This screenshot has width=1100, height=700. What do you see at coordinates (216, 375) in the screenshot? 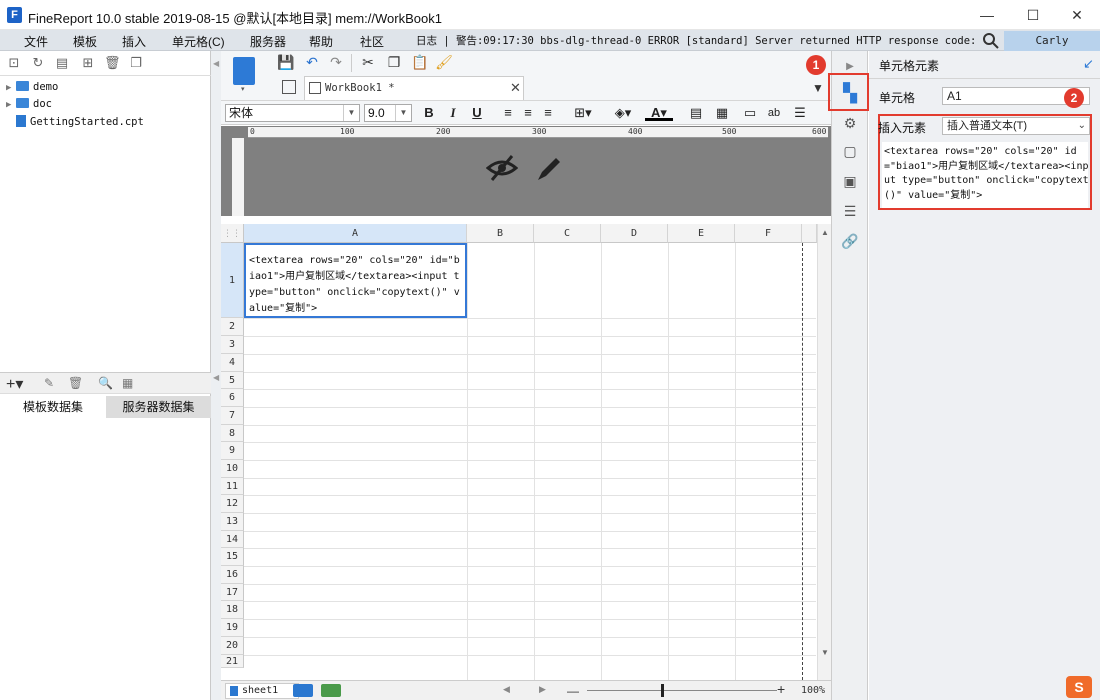
I see `panel-splitter: ◀ ◀` at bounding box center [216, 375].